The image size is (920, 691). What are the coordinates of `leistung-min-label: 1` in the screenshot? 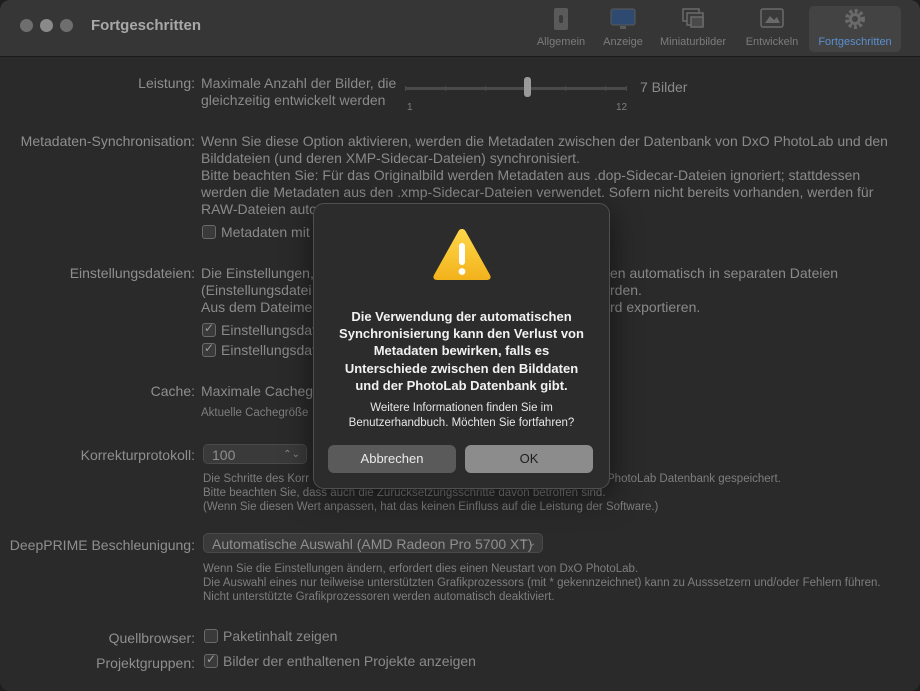 It's located at (410, 107).